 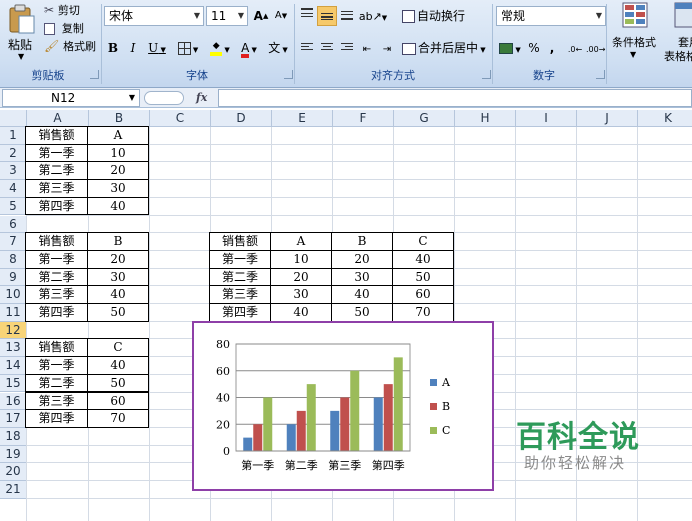 What do you see at coordinates (424, 118) in the screenshot?
I see `column-header-g: G` at bounding box center [424, 118].